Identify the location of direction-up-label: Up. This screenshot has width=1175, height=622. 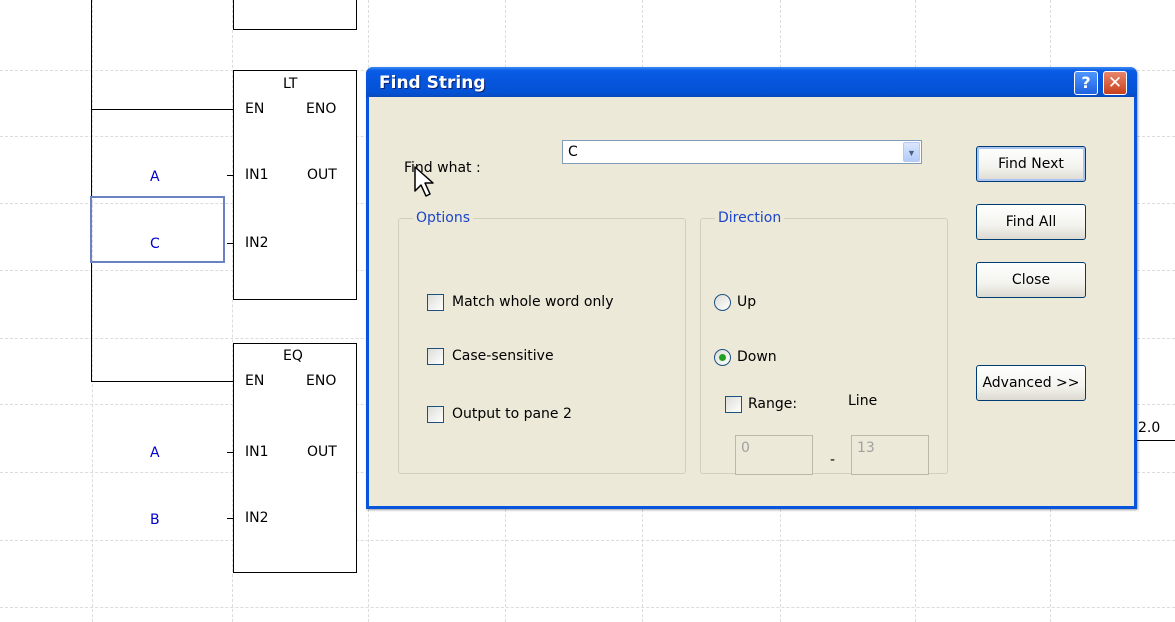
(746, 302).